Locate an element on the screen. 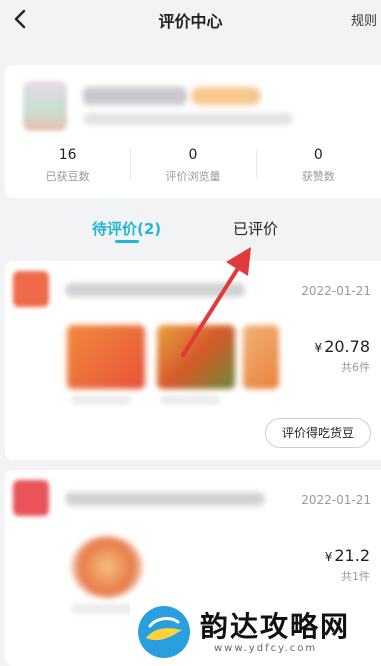 This screenshot has width=381, height=666. site-watermark: 韵达攻略网 www.ydfcy.com is located at coordinates (255, 632).